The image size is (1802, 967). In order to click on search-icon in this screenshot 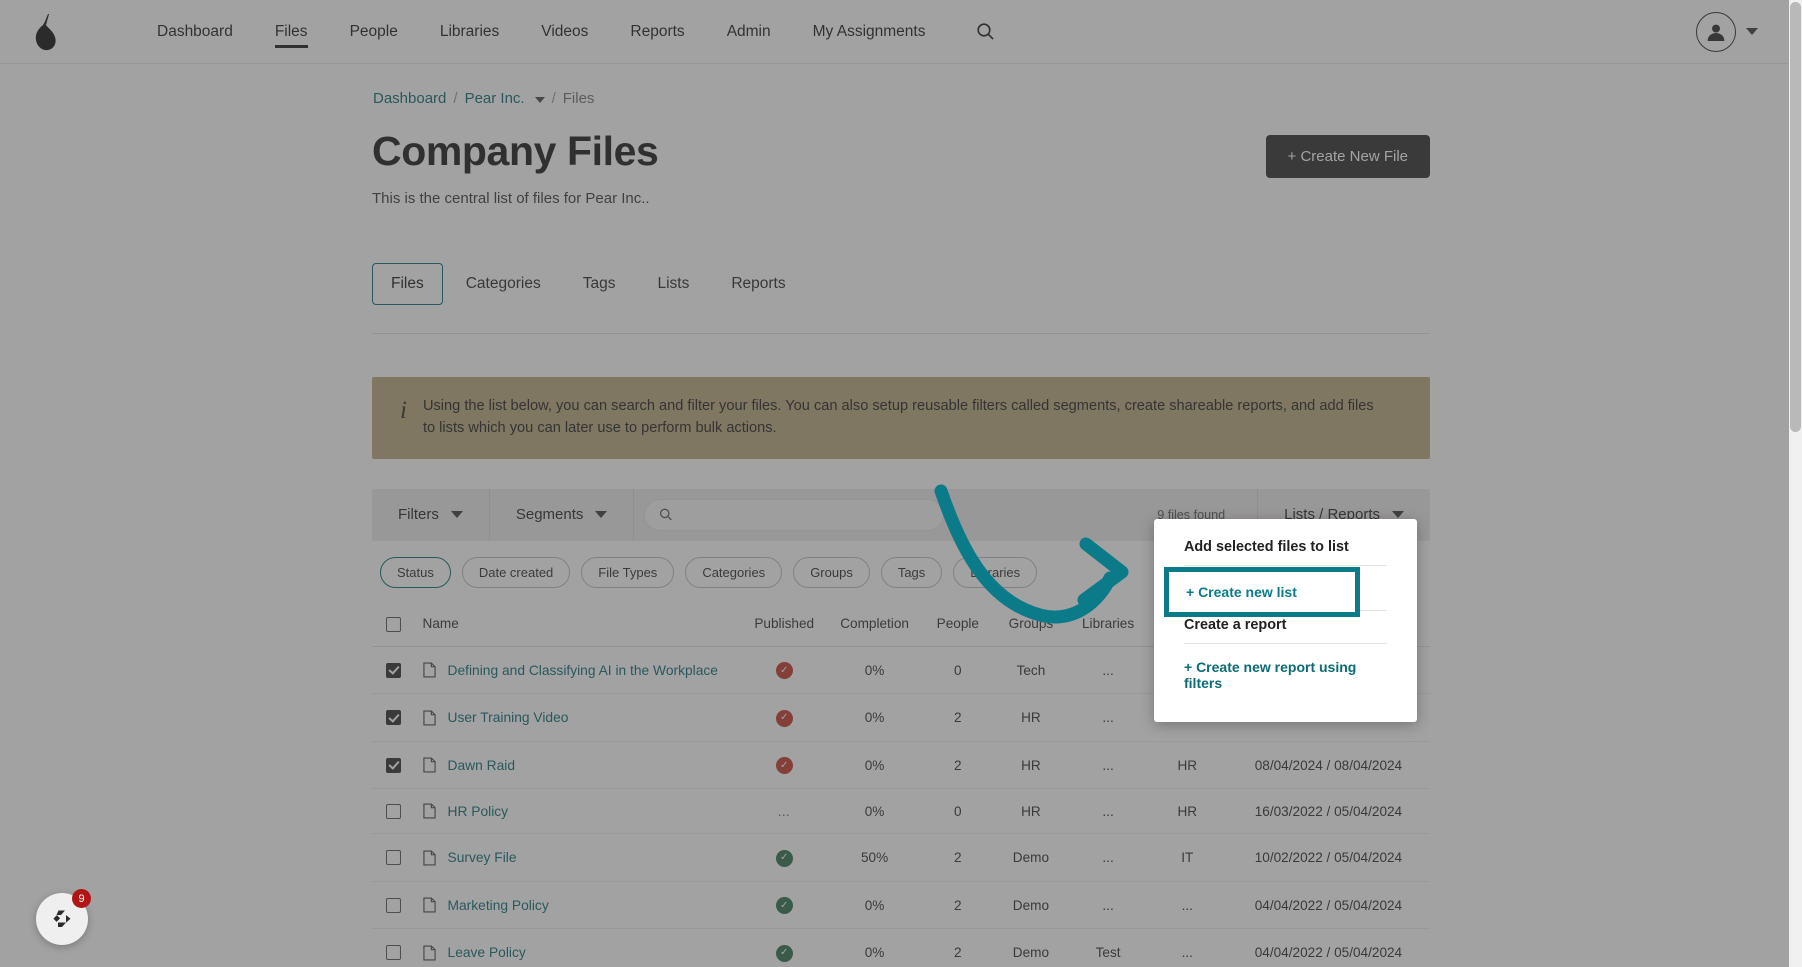, I will do `click(985, 32)`.